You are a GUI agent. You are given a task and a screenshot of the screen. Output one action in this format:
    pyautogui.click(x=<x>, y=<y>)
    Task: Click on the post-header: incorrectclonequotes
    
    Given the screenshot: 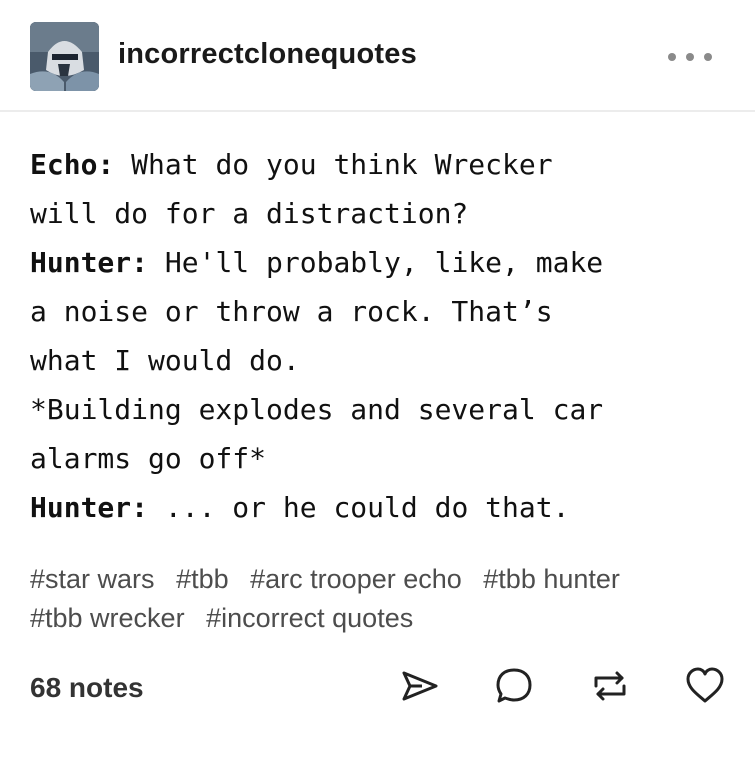 What is the action you would take?
    pyautogui.click(x=377, y=55)
    